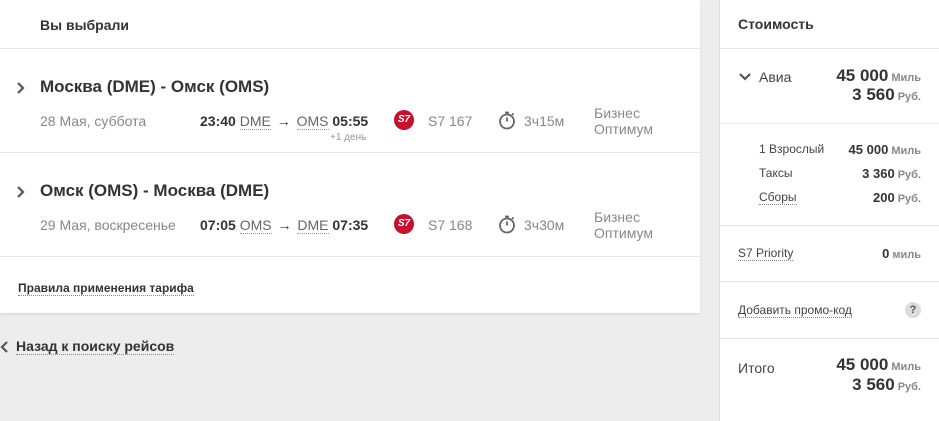 This screenshot has width=939, height=421. Describe the element at coordinates (450, 225) in the screenshot. I see `flight-number: S7 168` at that location.